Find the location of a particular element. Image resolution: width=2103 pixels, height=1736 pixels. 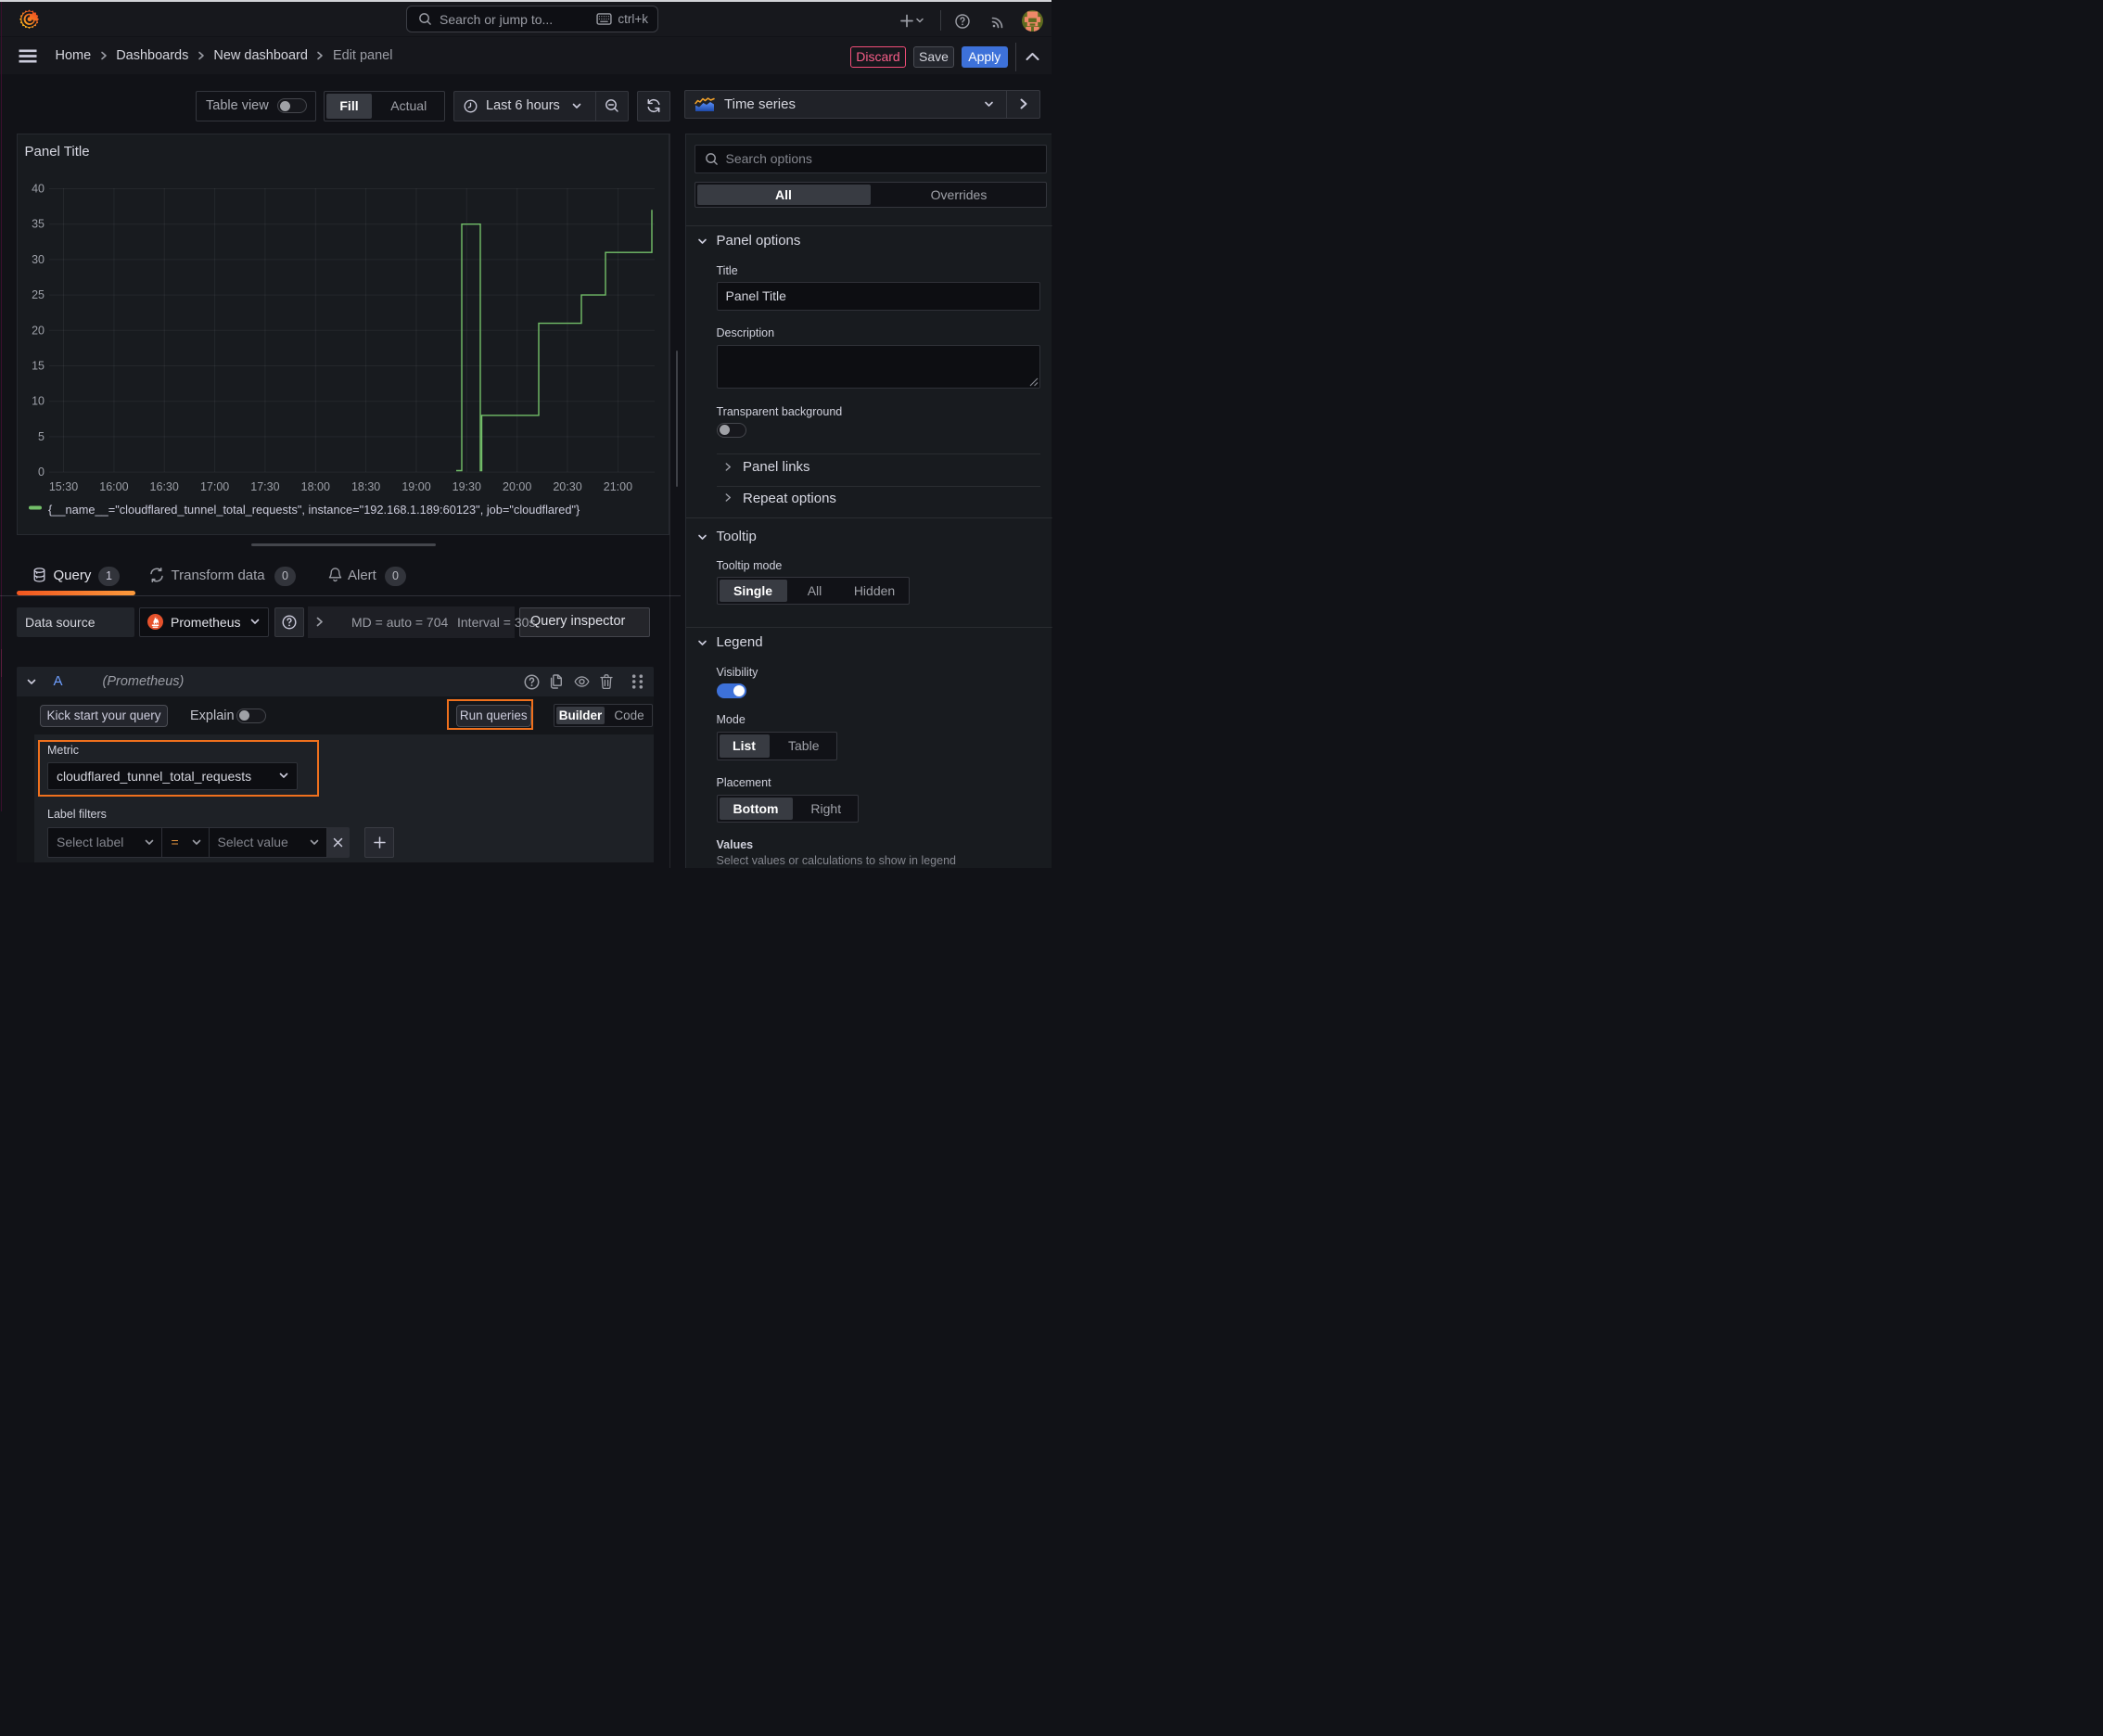

svg-text: 20 is located at coordinates (38, 331).